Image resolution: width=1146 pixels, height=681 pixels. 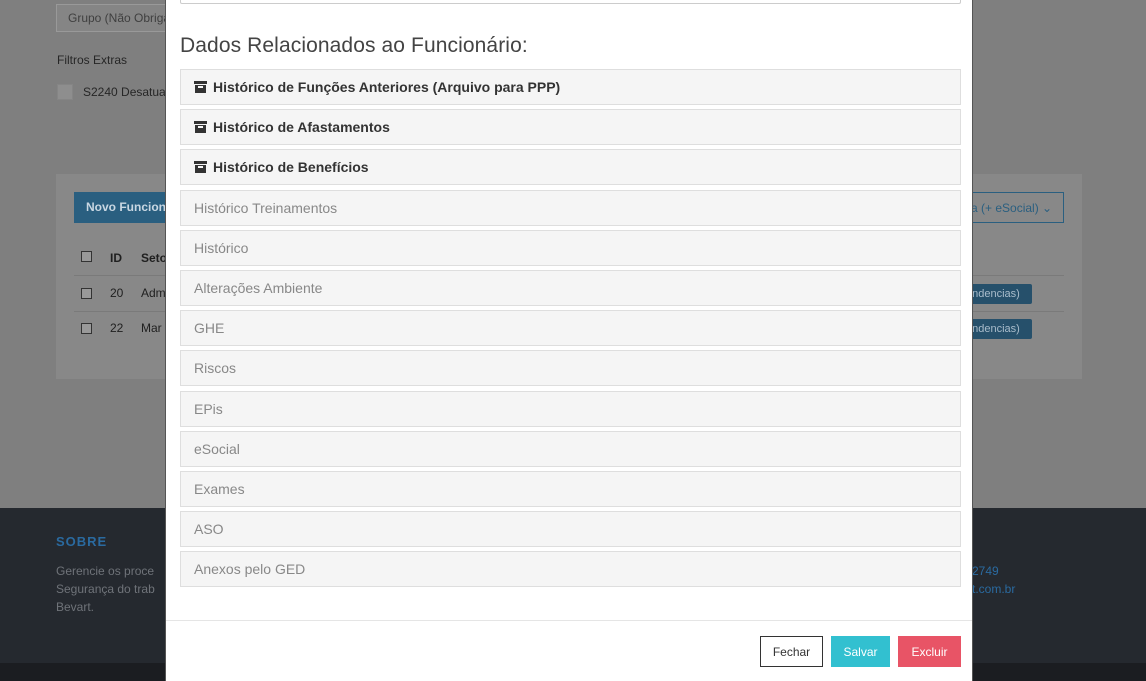 What do you see at coordinates (75, 607) in the screenshot?
I see `footer-text-line: Bevart.` at bounding box center [75, 607].